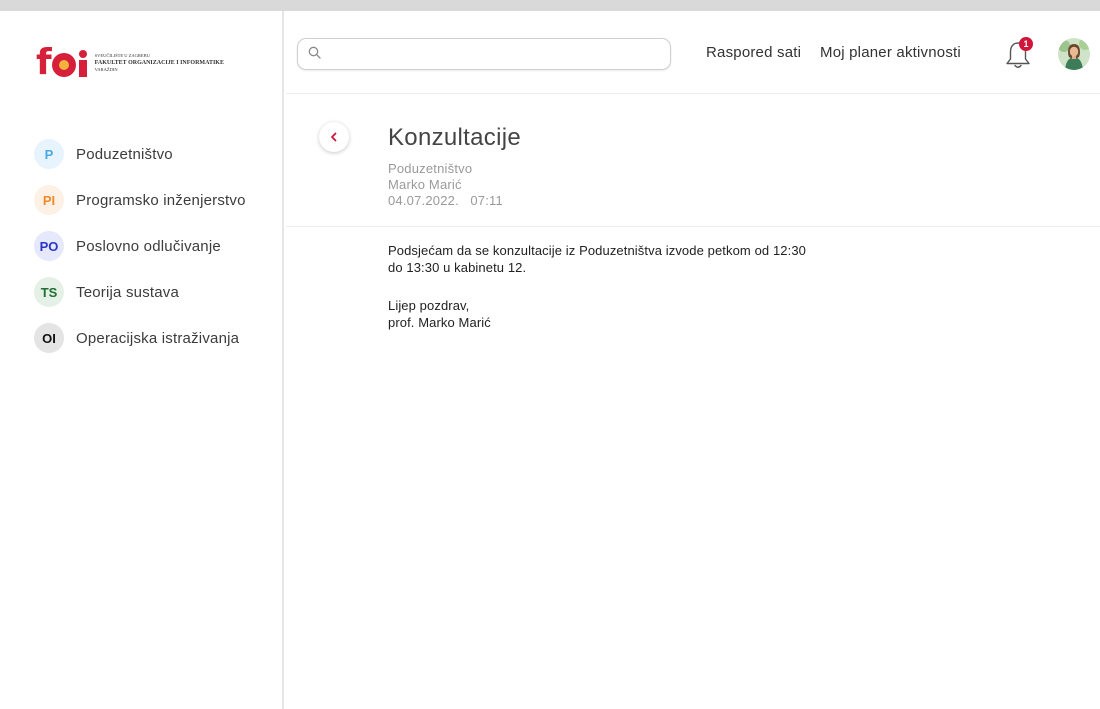 Image resolution: width=1100 pixels, height=709 pixels. I want to click on logo-letter-i, so click(82, 63).